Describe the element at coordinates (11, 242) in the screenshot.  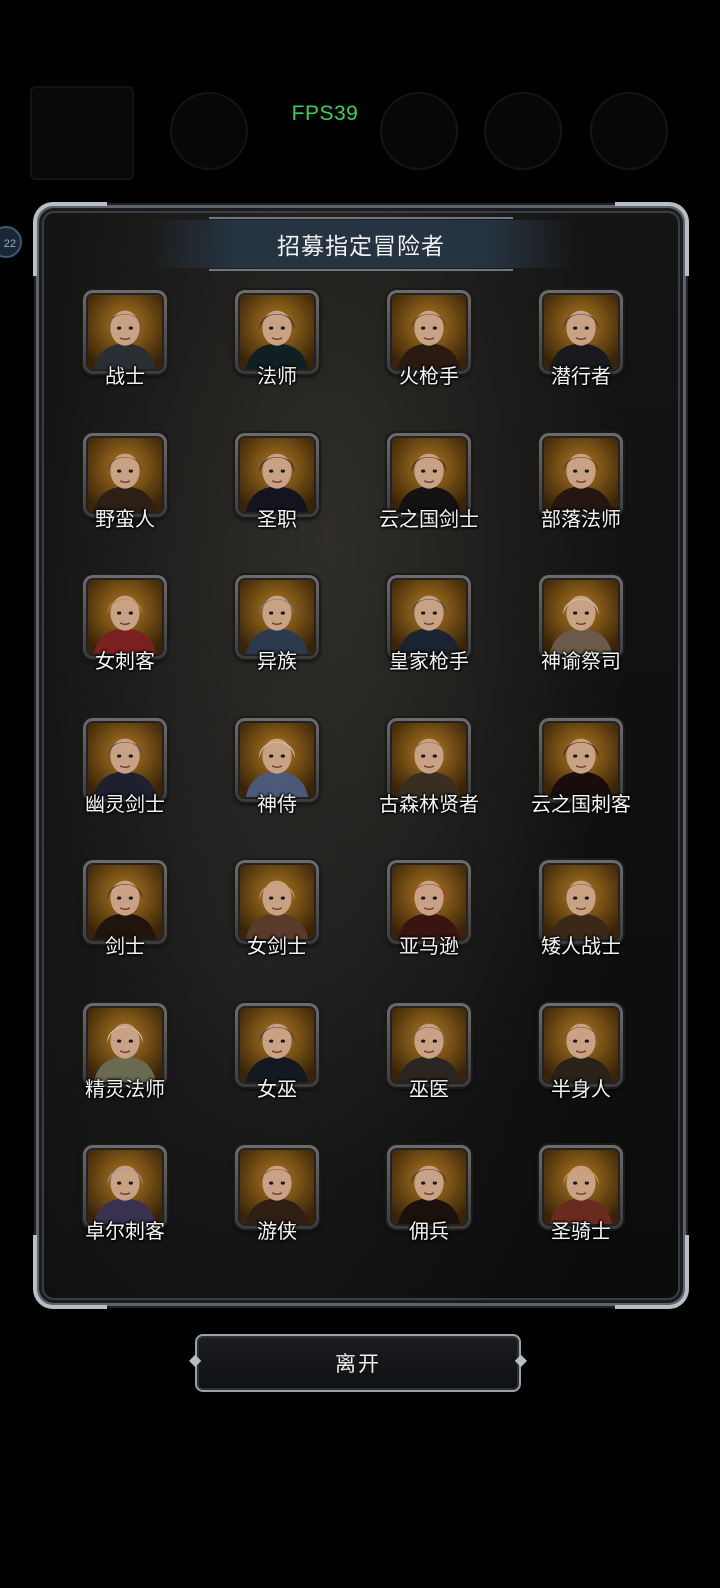
I see `side-badge: 22` at that location.